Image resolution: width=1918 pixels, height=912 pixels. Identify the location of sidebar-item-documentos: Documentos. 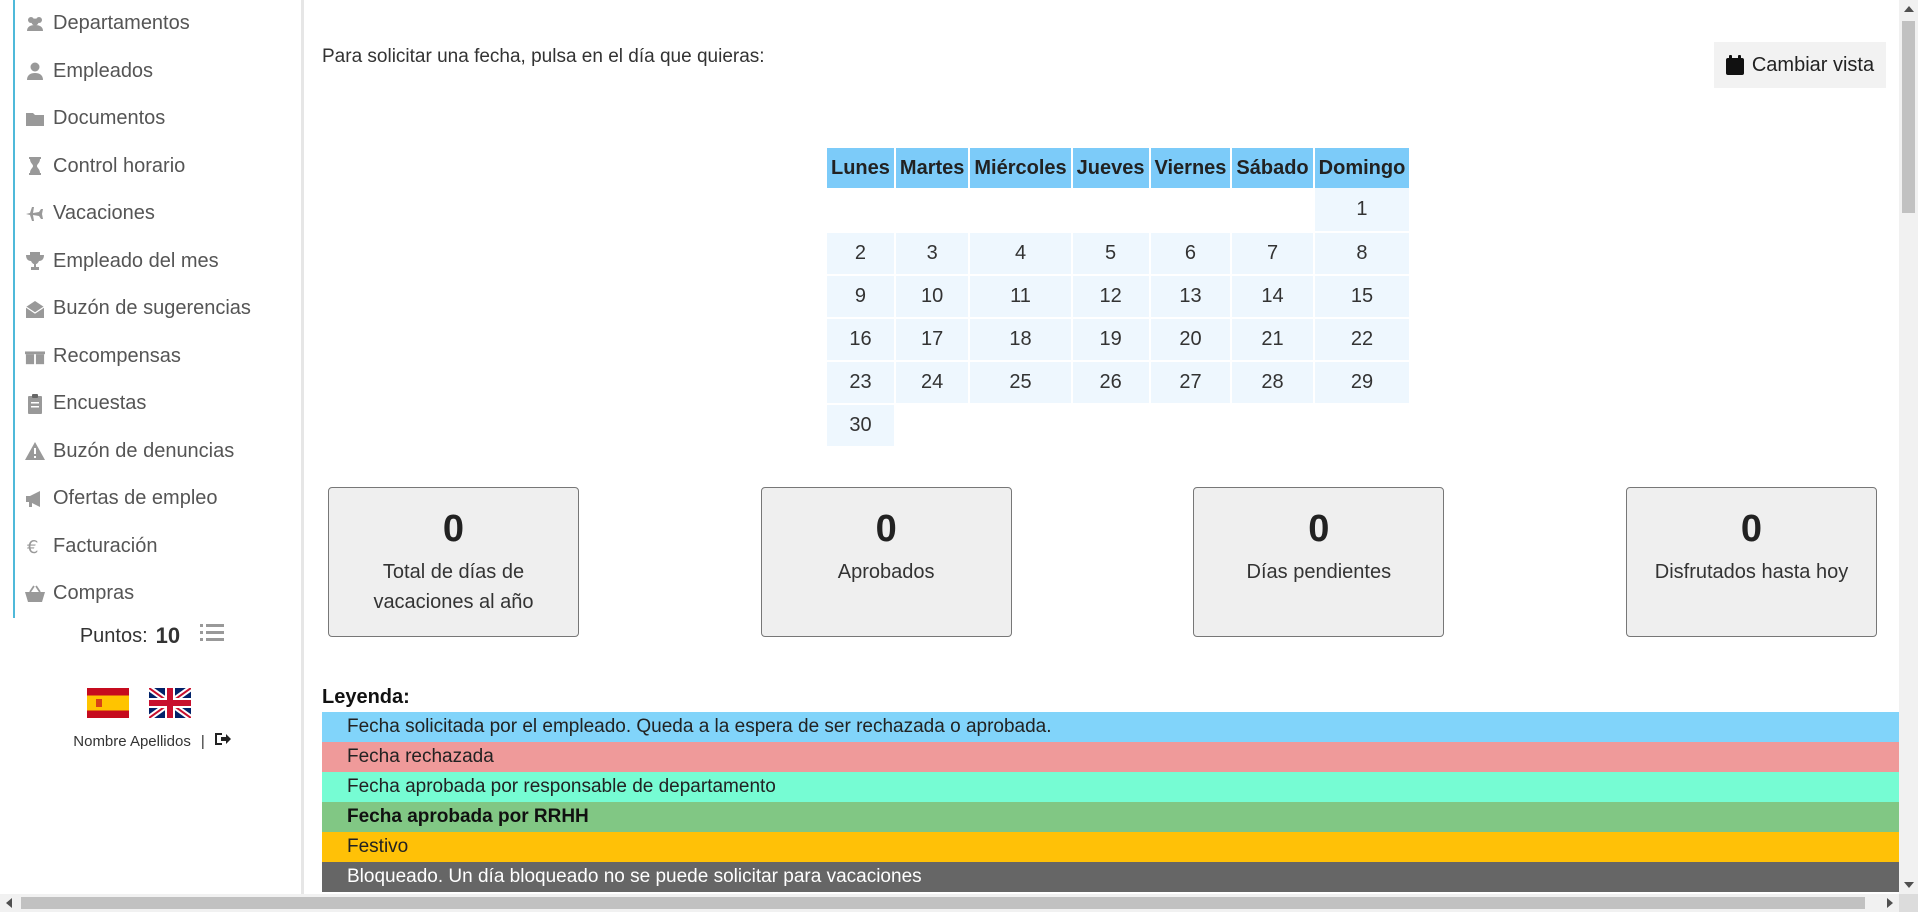
(158, 119).